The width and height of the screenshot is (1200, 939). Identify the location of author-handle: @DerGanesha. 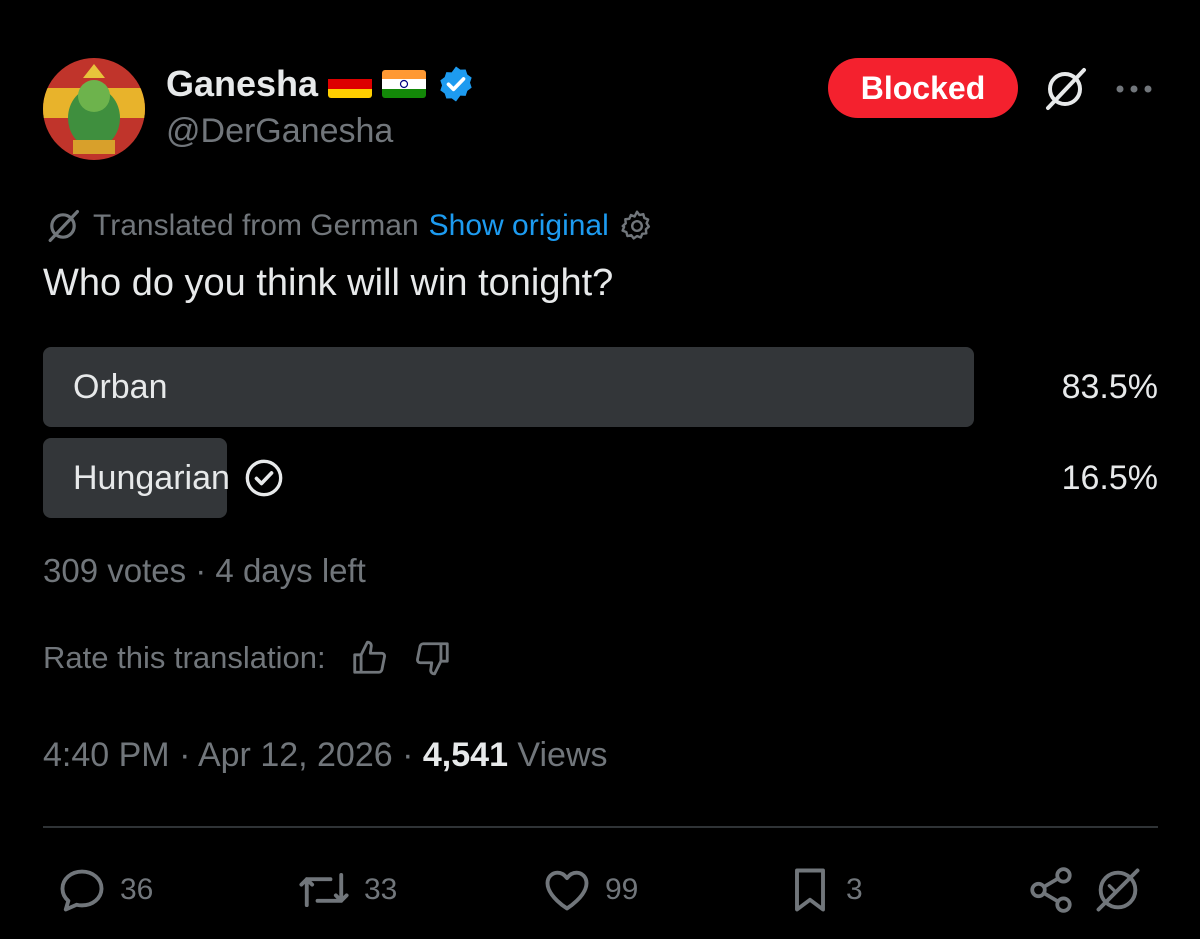
(279, 131).